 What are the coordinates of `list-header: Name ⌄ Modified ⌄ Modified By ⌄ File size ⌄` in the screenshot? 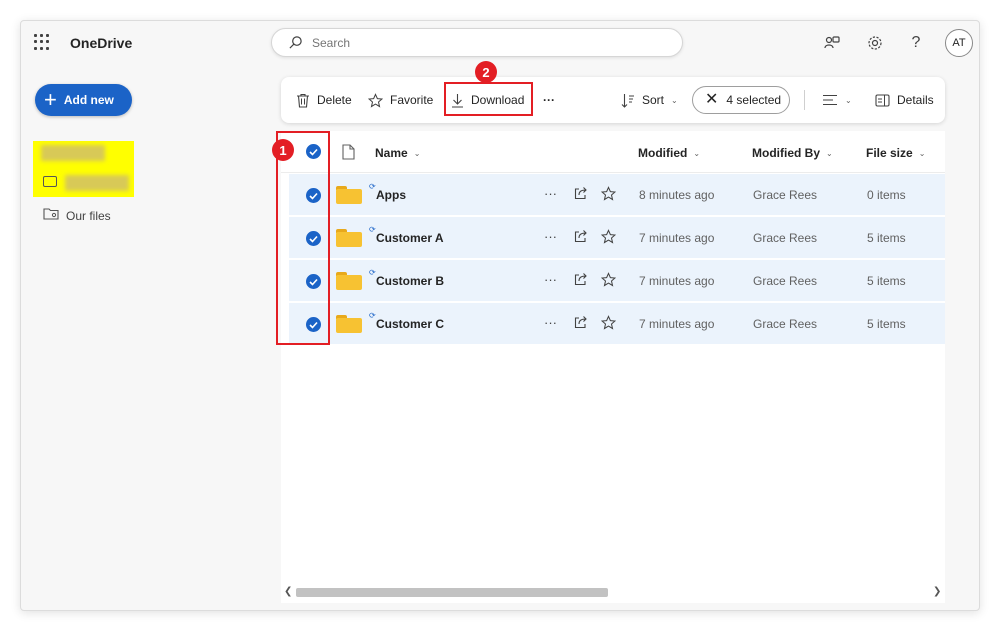 It's located at (613, 152).